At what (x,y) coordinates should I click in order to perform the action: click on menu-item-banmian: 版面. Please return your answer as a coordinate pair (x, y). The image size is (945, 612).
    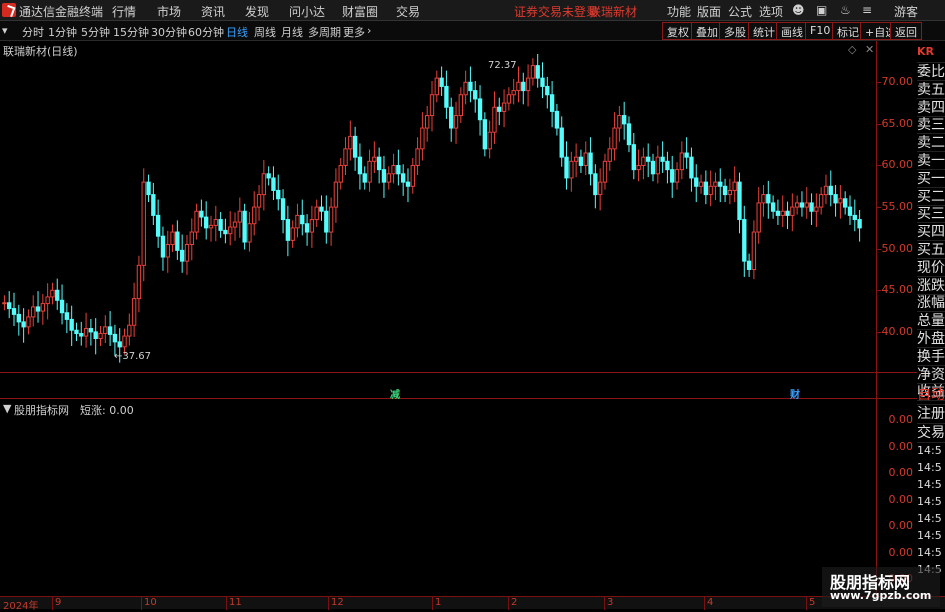
    Looking at the image, I should click on (709, 11).